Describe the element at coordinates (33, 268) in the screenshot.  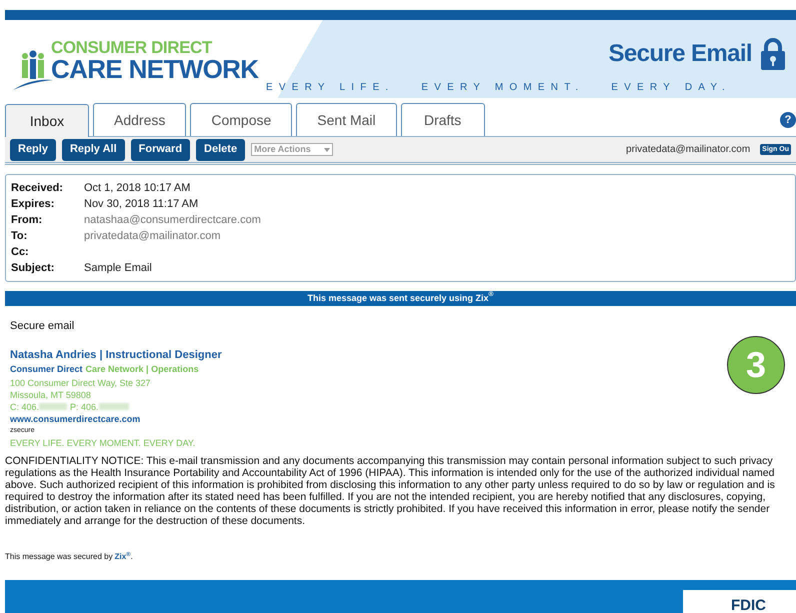
I see `field-label: Subject:` at that location.